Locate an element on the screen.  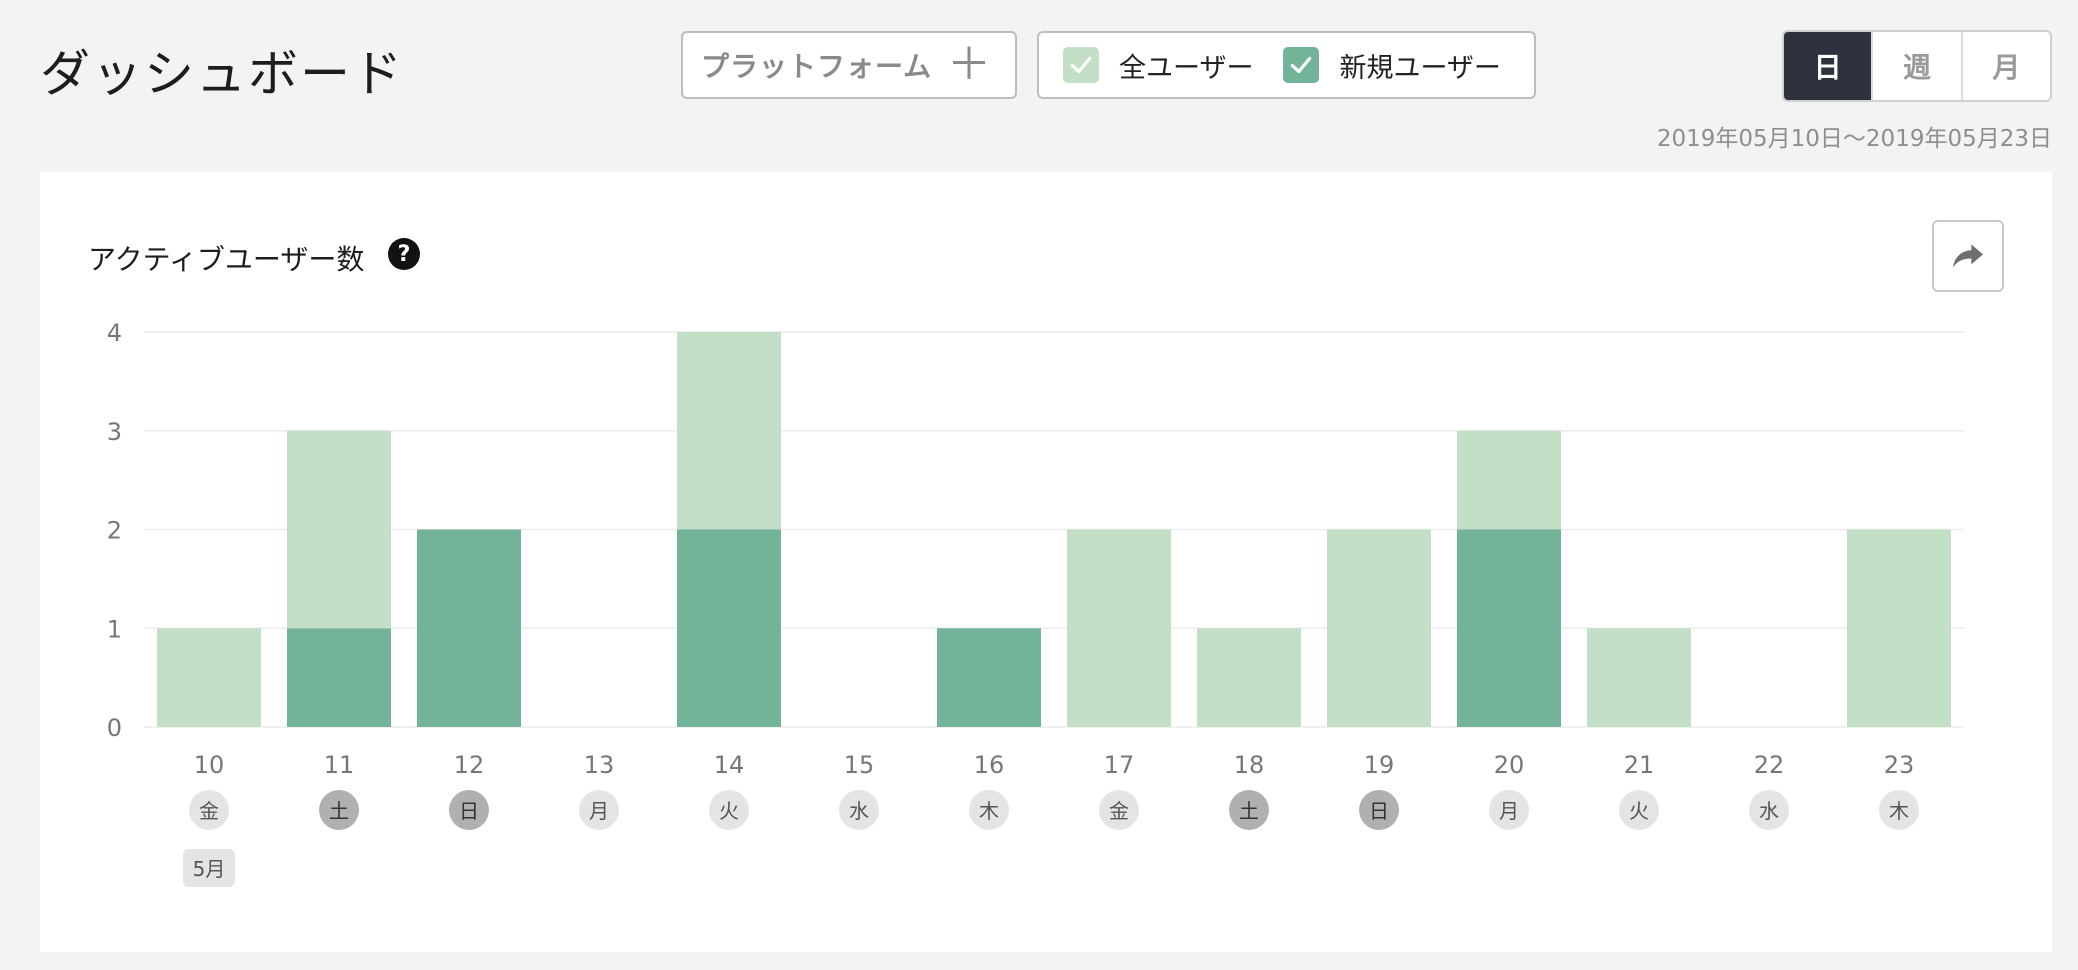
platform-add-button: プラットフォーム ＋ is located at coordinates (849, 65).